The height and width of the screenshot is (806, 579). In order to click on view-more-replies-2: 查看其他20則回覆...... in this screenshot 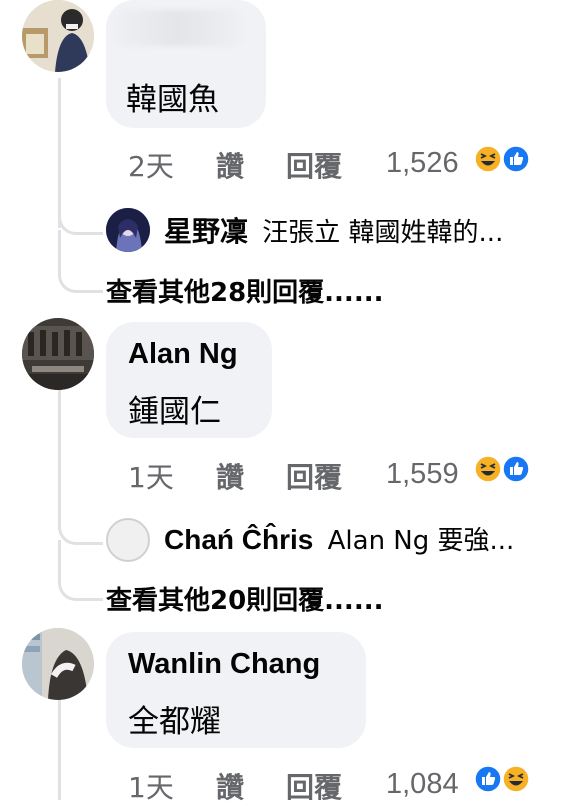, I will do `click(244, 598)`.